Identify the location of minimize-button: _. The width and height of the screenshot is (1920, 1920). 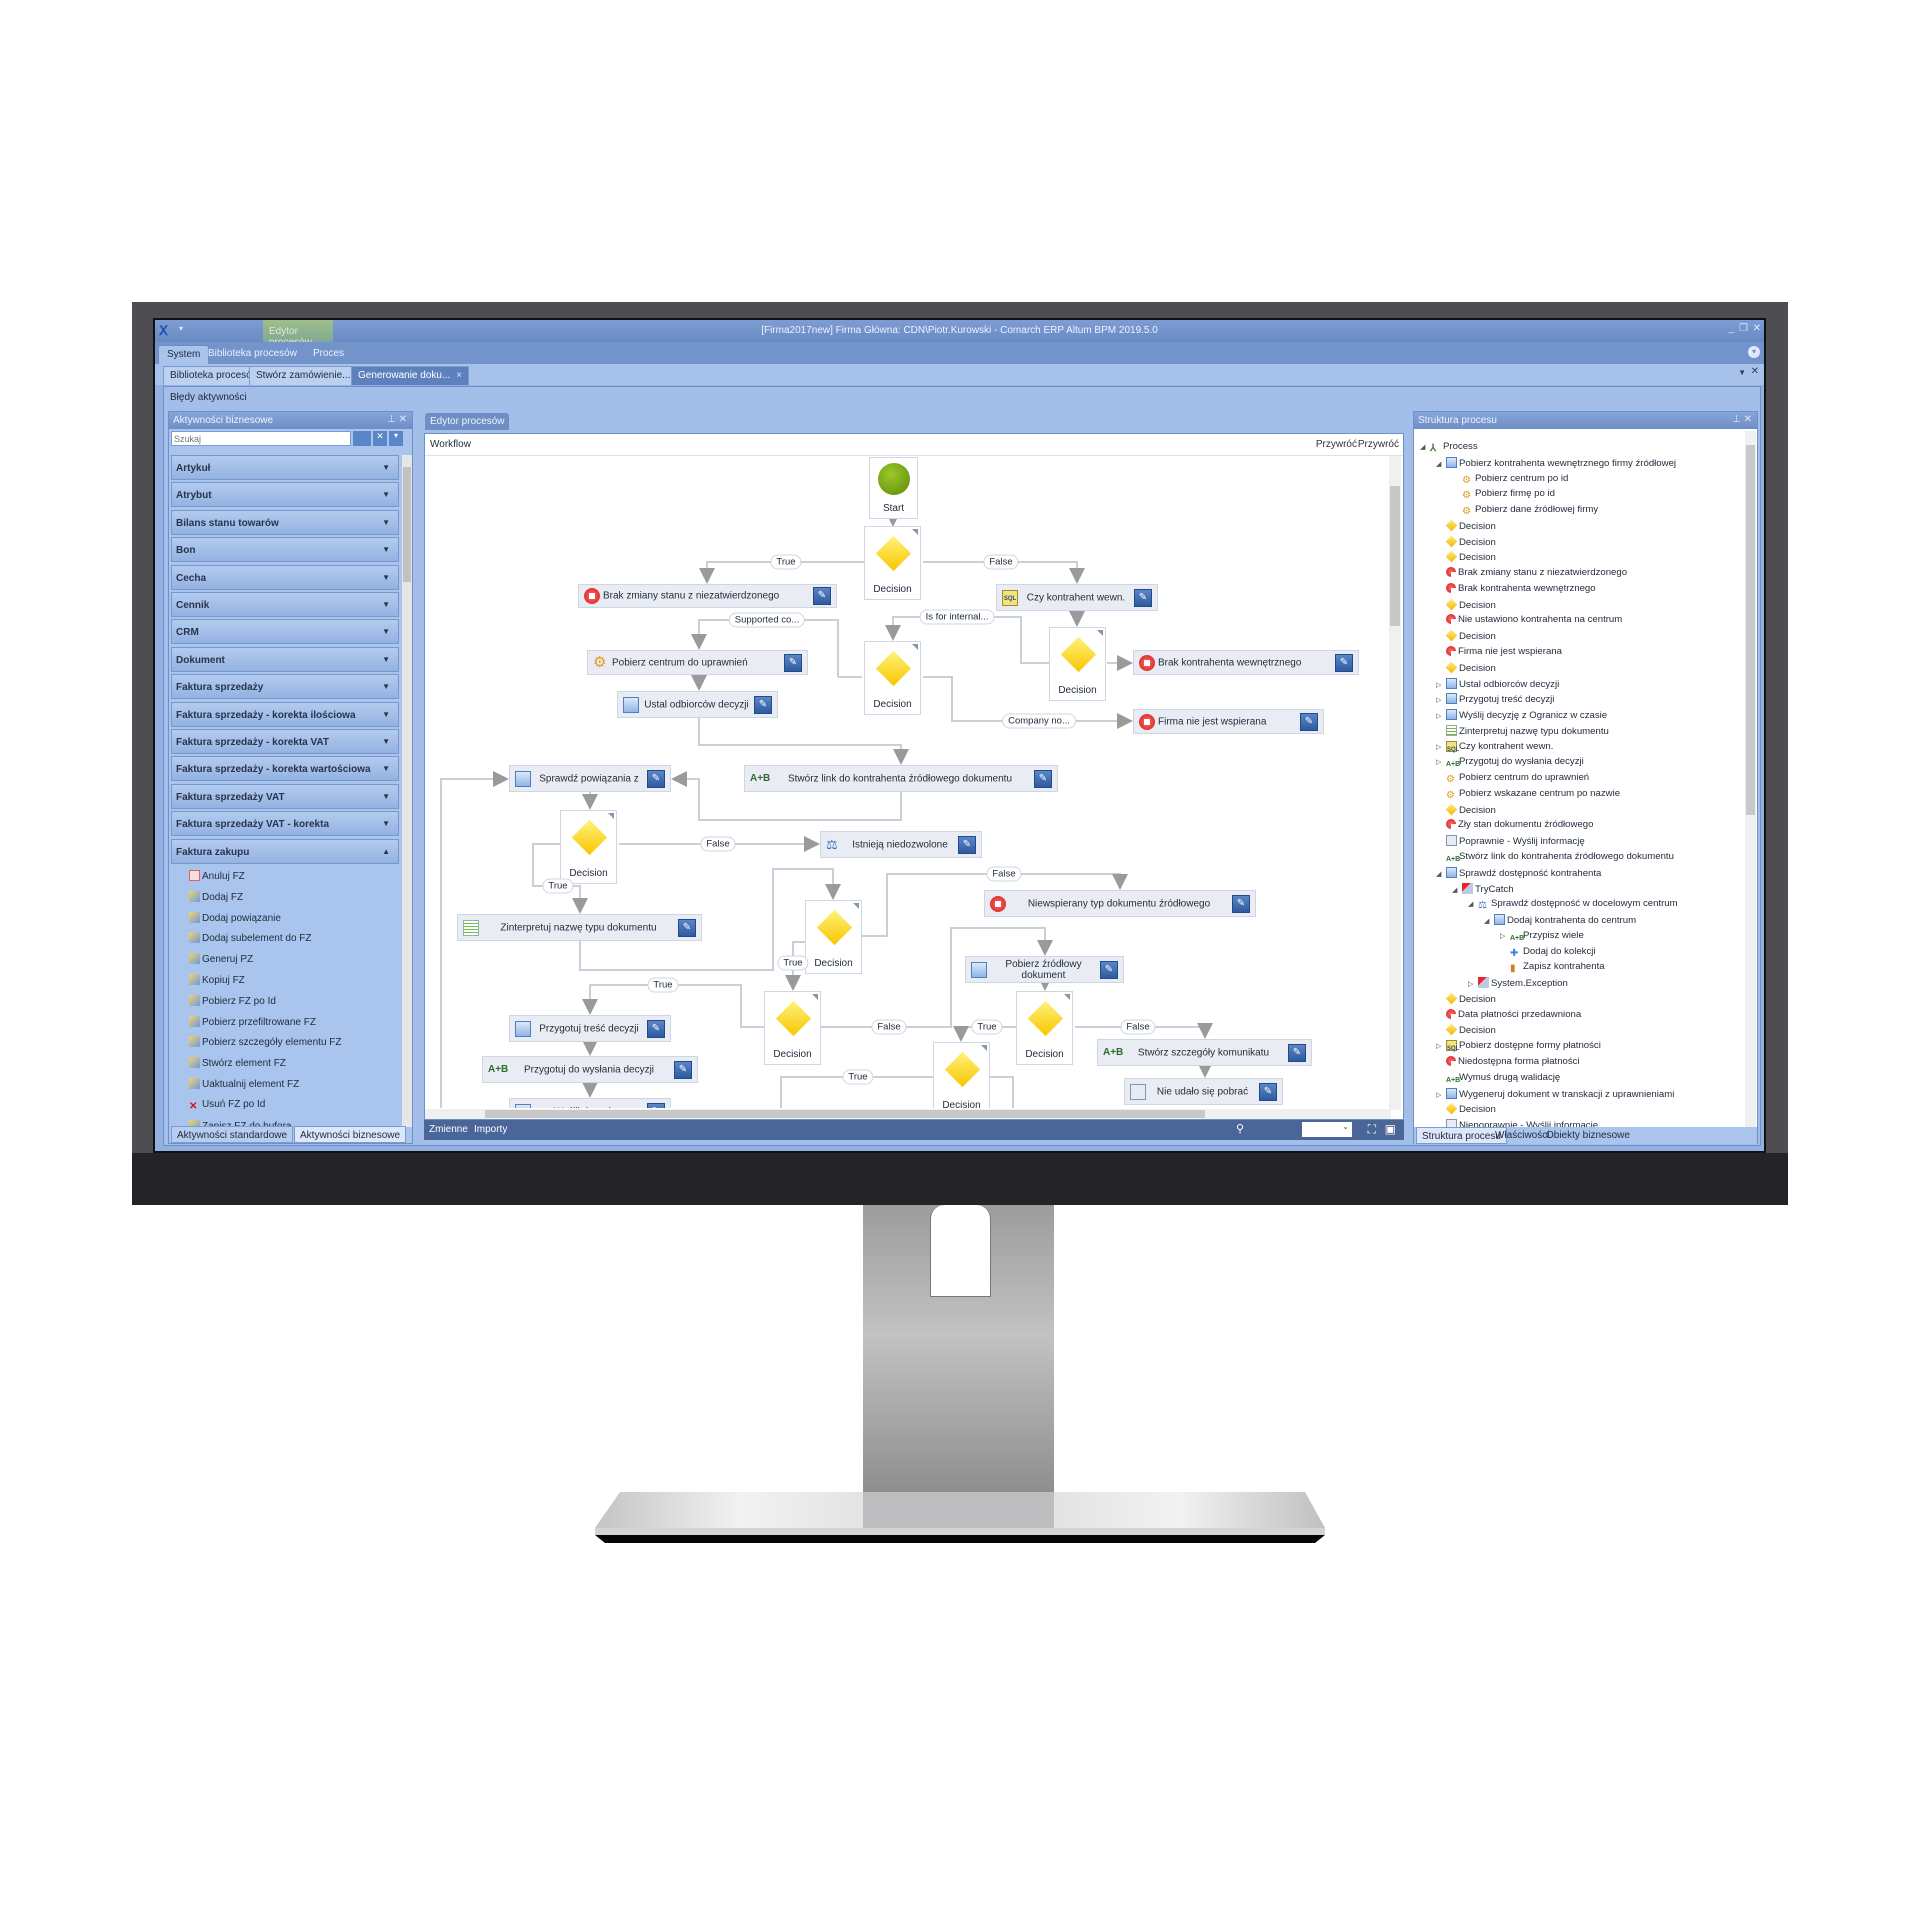
(1731, 328).